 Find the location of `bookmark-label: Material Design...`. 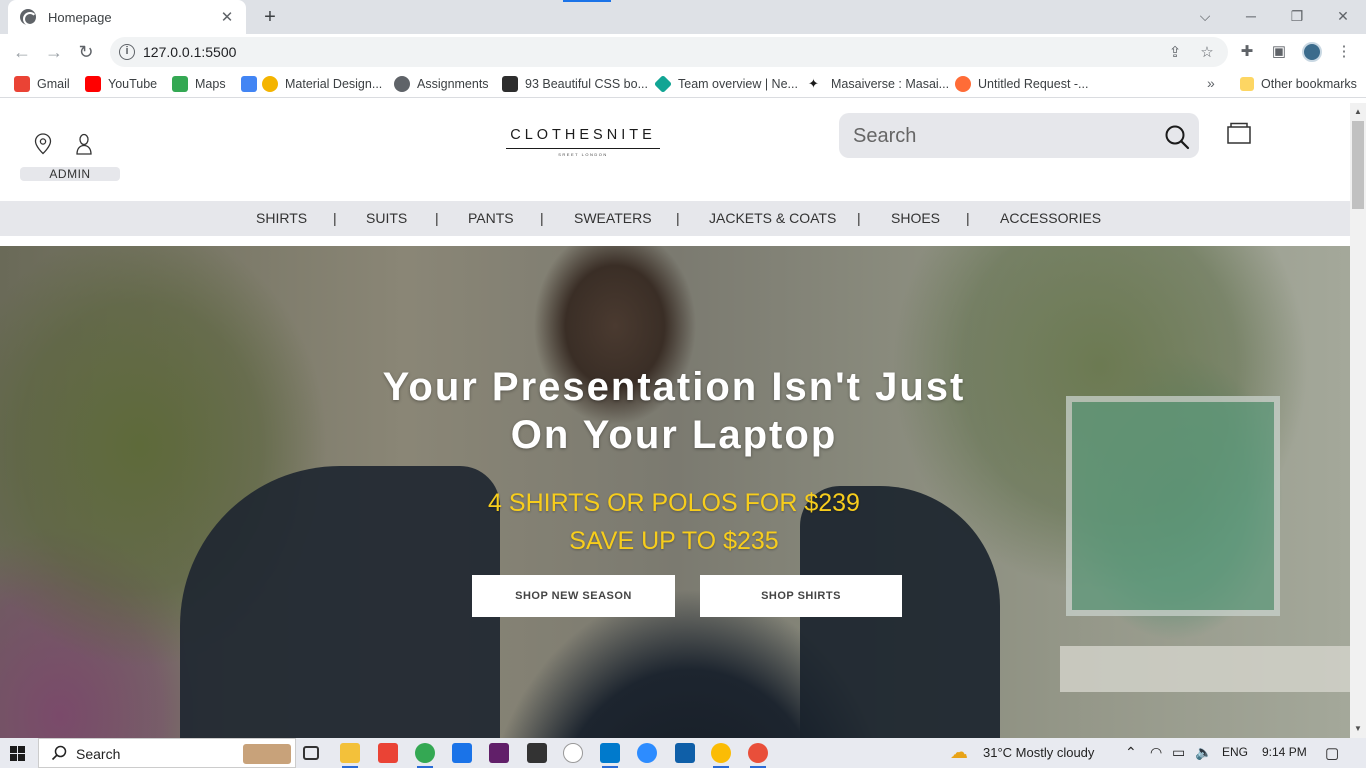

bookmark-label: Material Design... is located at coordinates (334, 84).